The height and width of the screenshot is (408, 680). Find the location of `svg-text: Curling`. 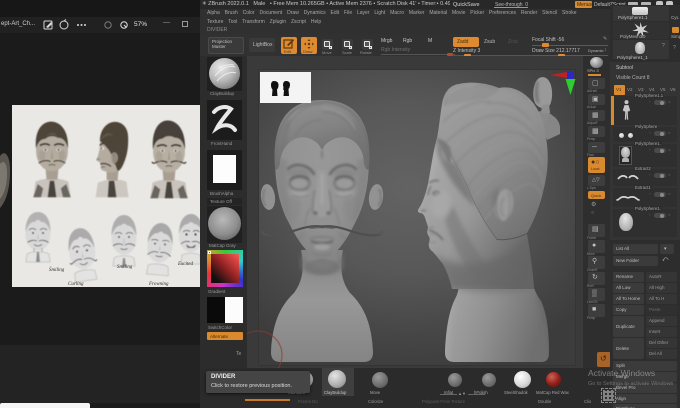

svg-text: Curling is located at coordinates (76, 284).